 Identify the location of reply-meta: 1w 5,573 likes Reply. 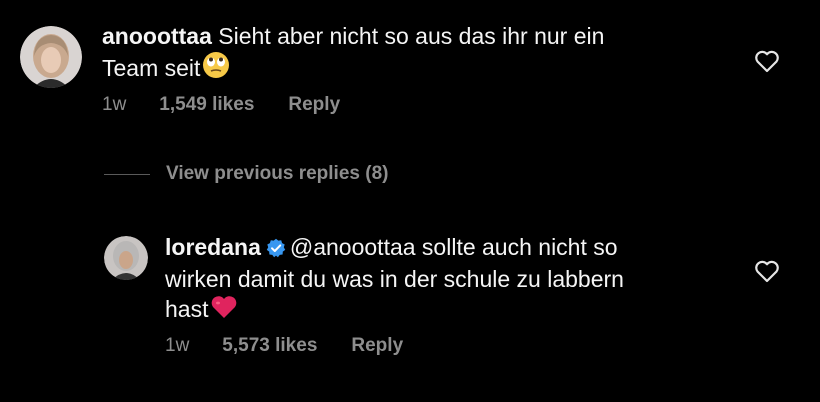
(284, 346).